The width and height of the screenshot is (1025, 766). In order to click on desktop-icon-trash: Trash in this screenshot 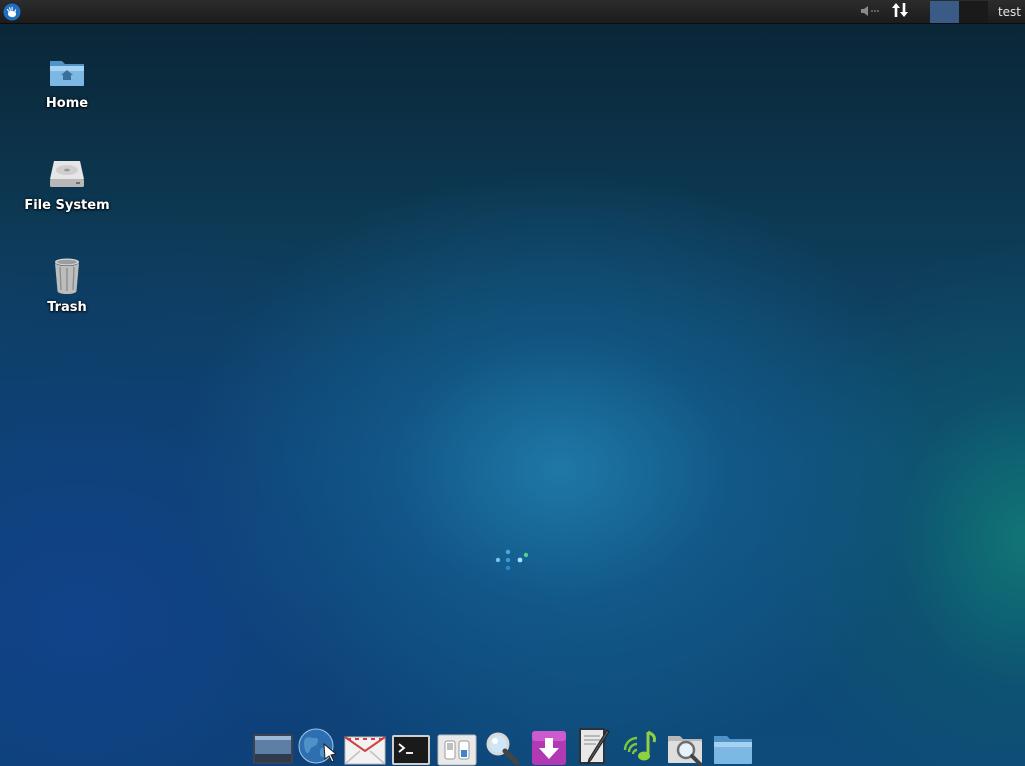, I will do `click(67, 285)`.